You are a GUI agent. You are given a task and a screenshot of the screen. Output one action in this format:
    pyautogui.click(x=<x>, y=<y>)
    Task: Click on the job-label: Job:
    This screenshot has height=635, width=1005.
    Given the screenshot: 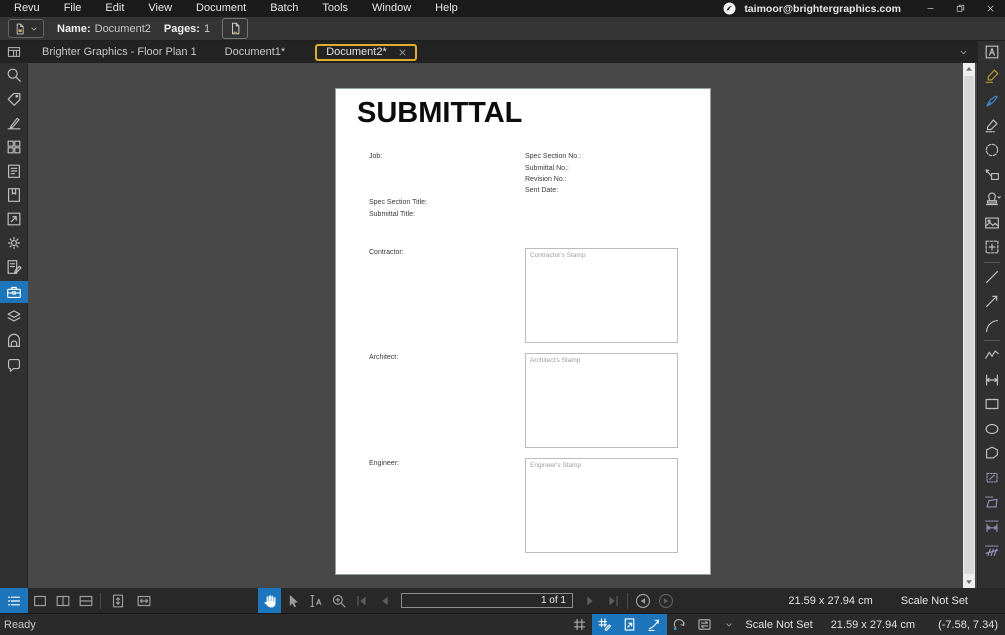 What is the action you would take?
    pyautogui.click(x=376, y=156)
    